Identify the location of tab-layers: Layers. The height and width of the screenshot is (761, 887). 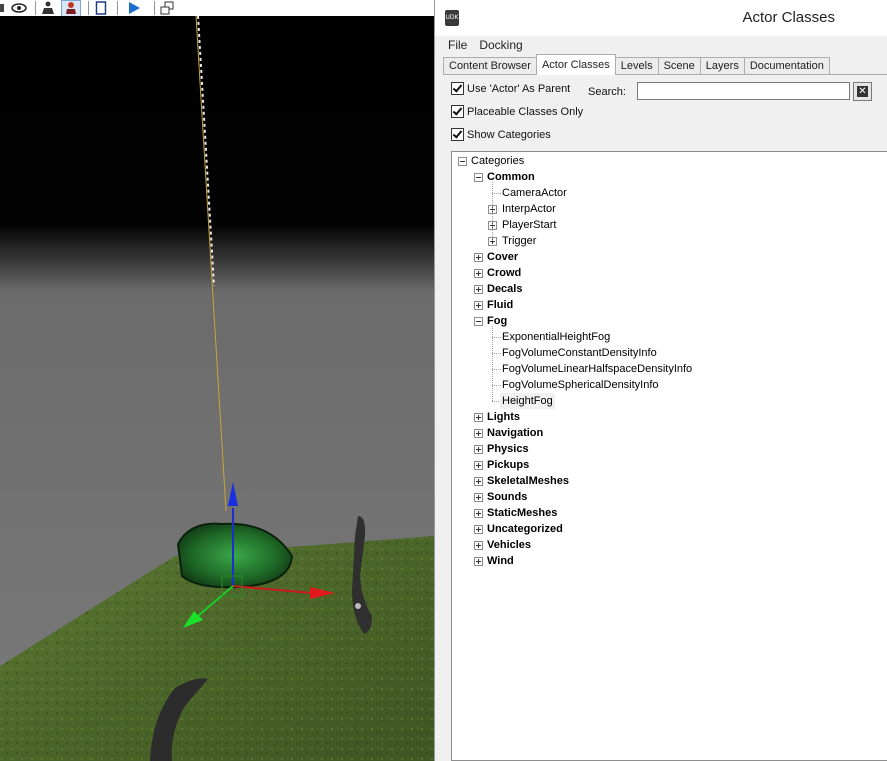
(722, 66).